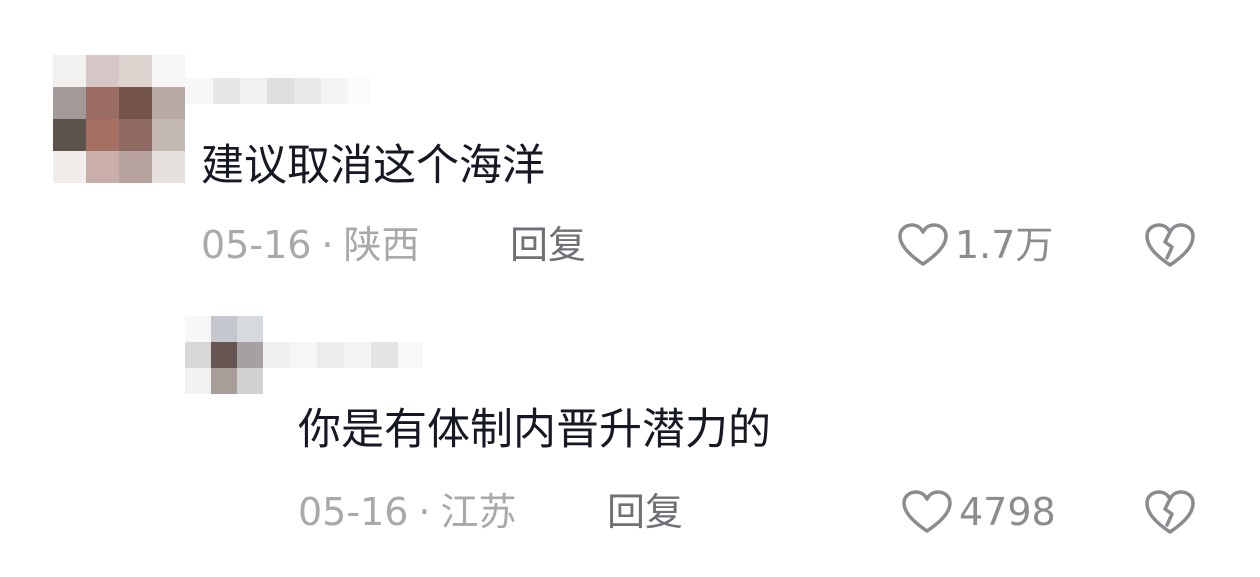  I want to click on like-count: 1.7万, so click(1004, 245).